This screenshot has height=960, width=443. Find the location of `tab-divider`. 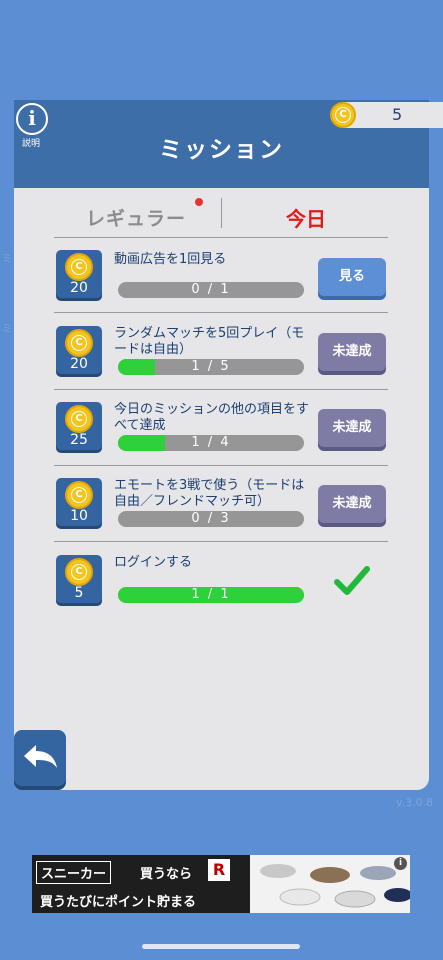

tab-divider is located at coordinates (221, 213).